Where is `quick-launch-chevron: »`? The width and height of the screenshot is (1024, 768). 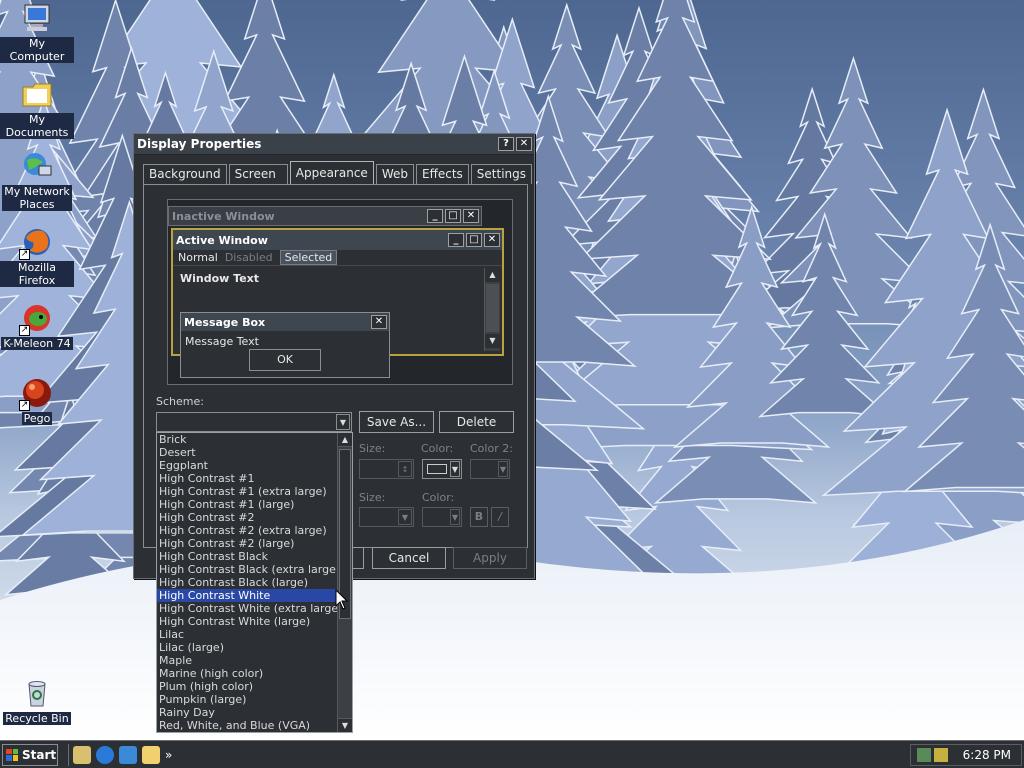 quick-launch-chevron: » is located at coordinates (168, 755).